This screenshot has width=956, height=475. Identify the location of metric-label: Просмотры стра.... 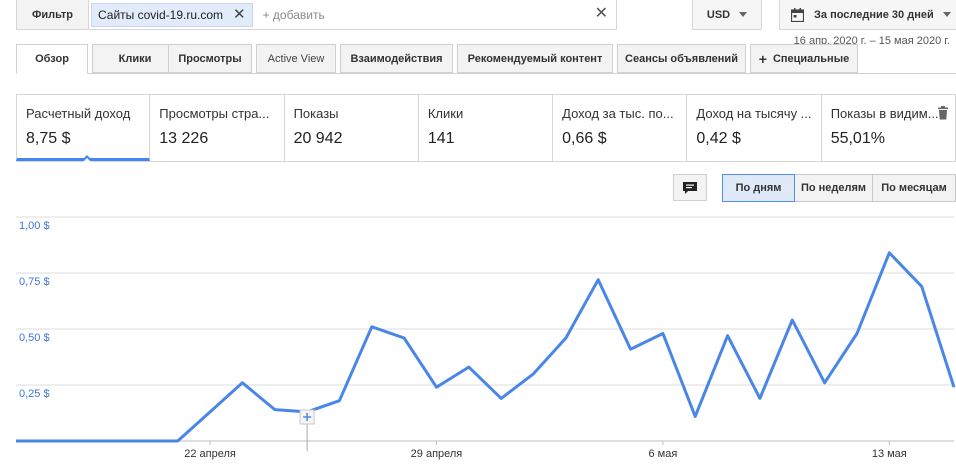
(214, 113).